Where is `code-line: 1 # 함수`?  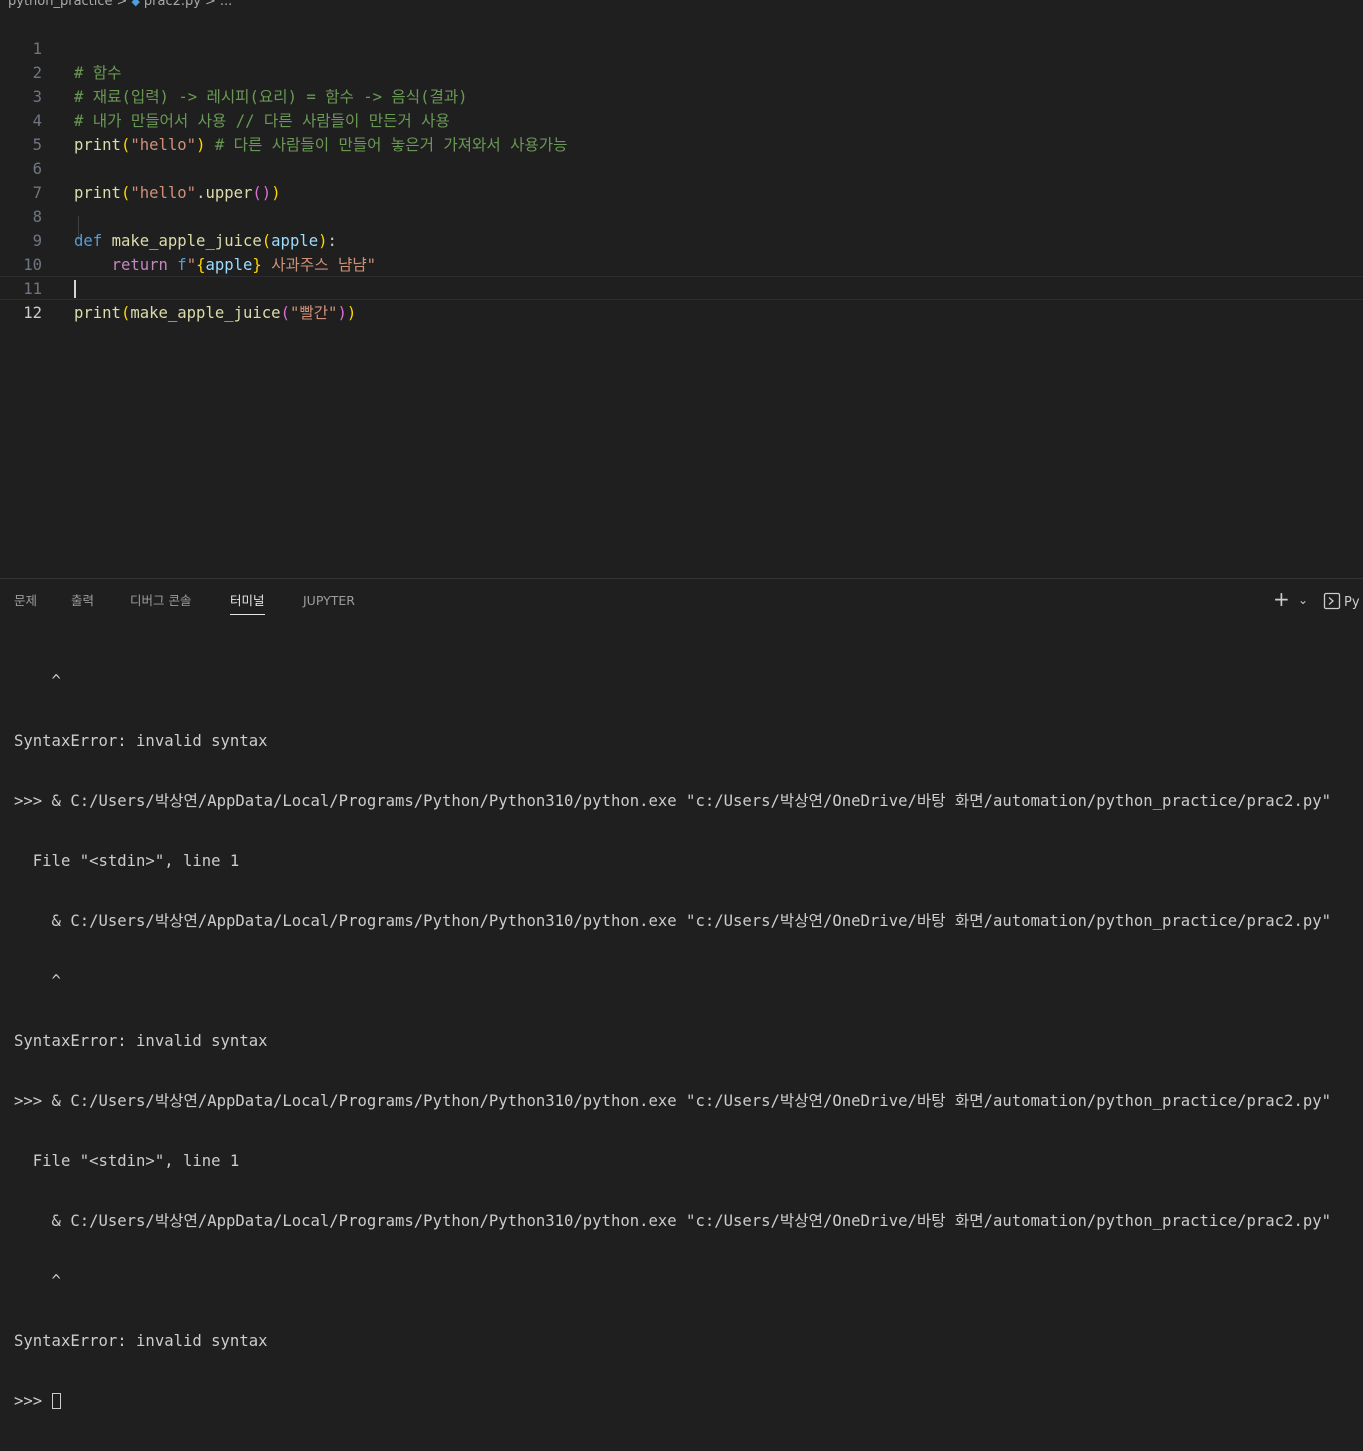
code-line: 1 # 함수 is located at coordinates (681, 47).